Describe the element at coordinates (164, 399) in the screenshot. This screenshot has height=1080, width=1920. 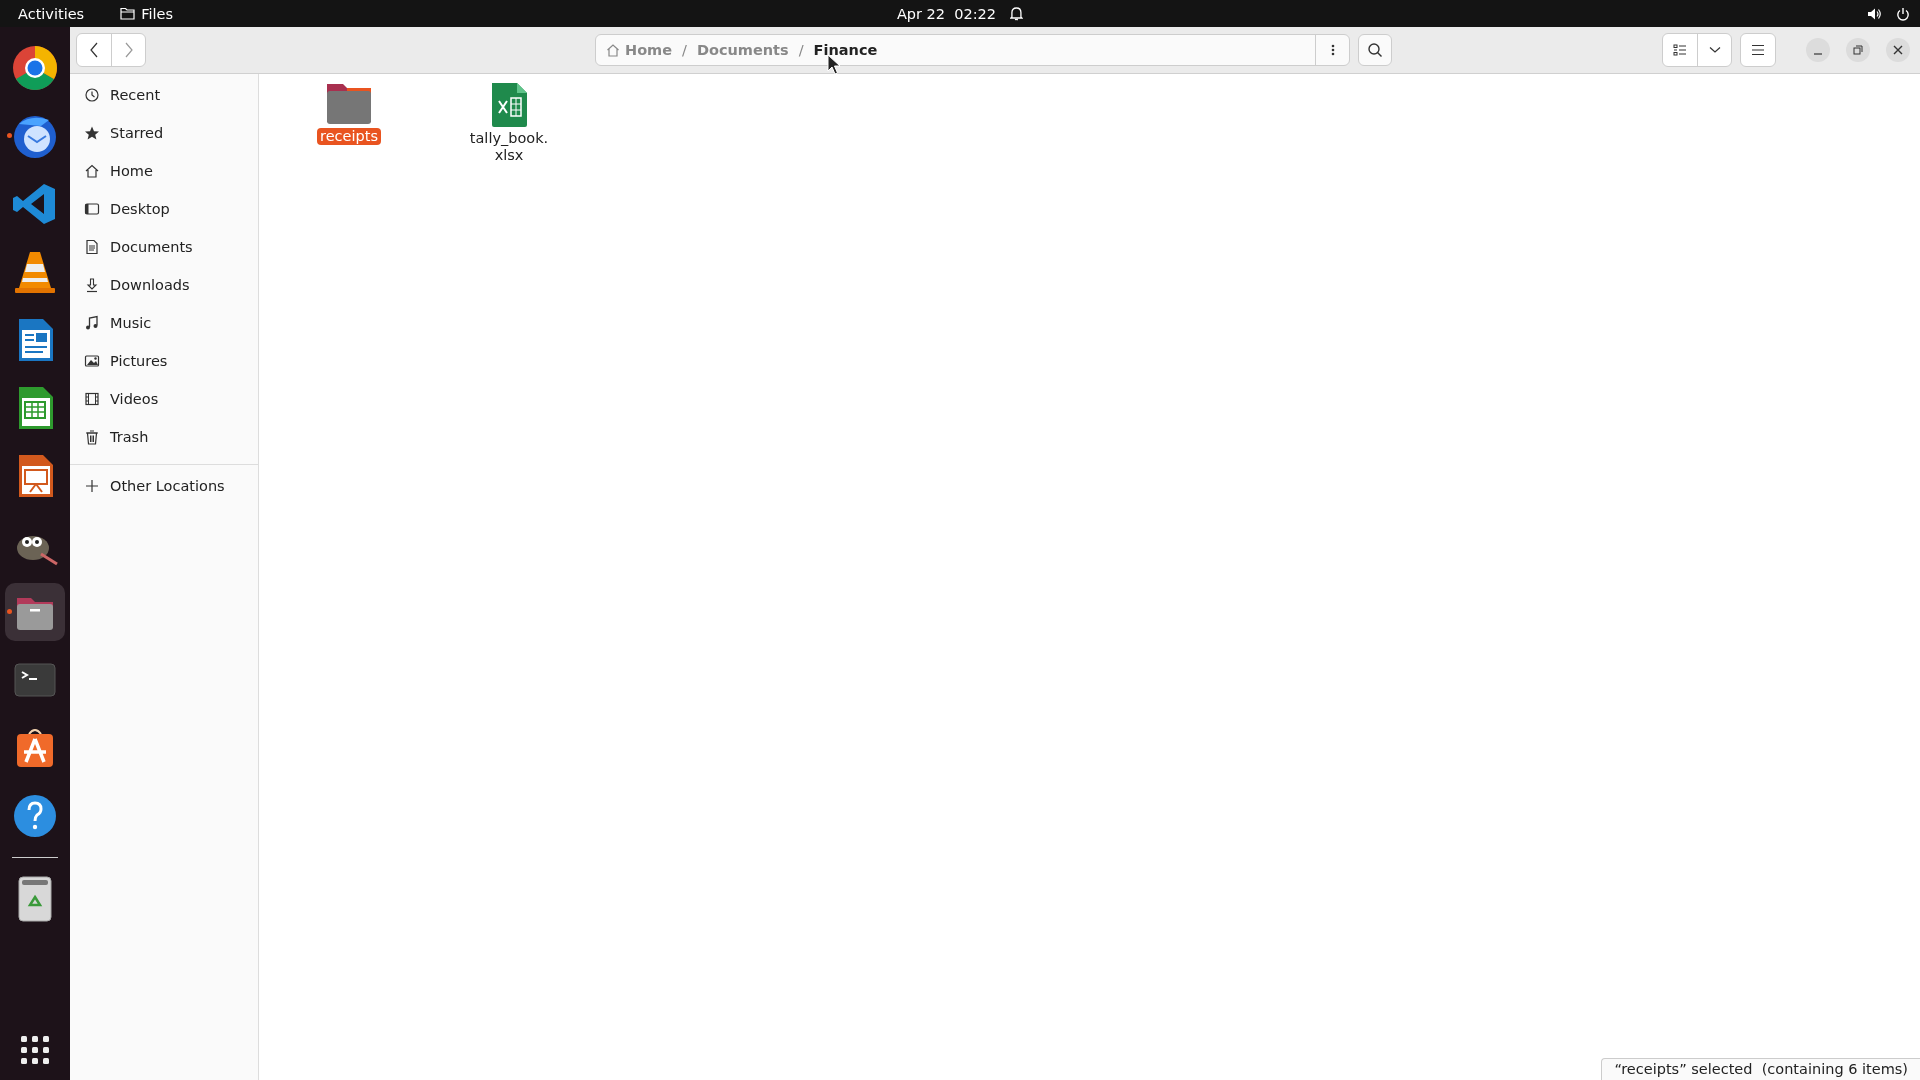
I see `sidebar-item: Videos` at that location.